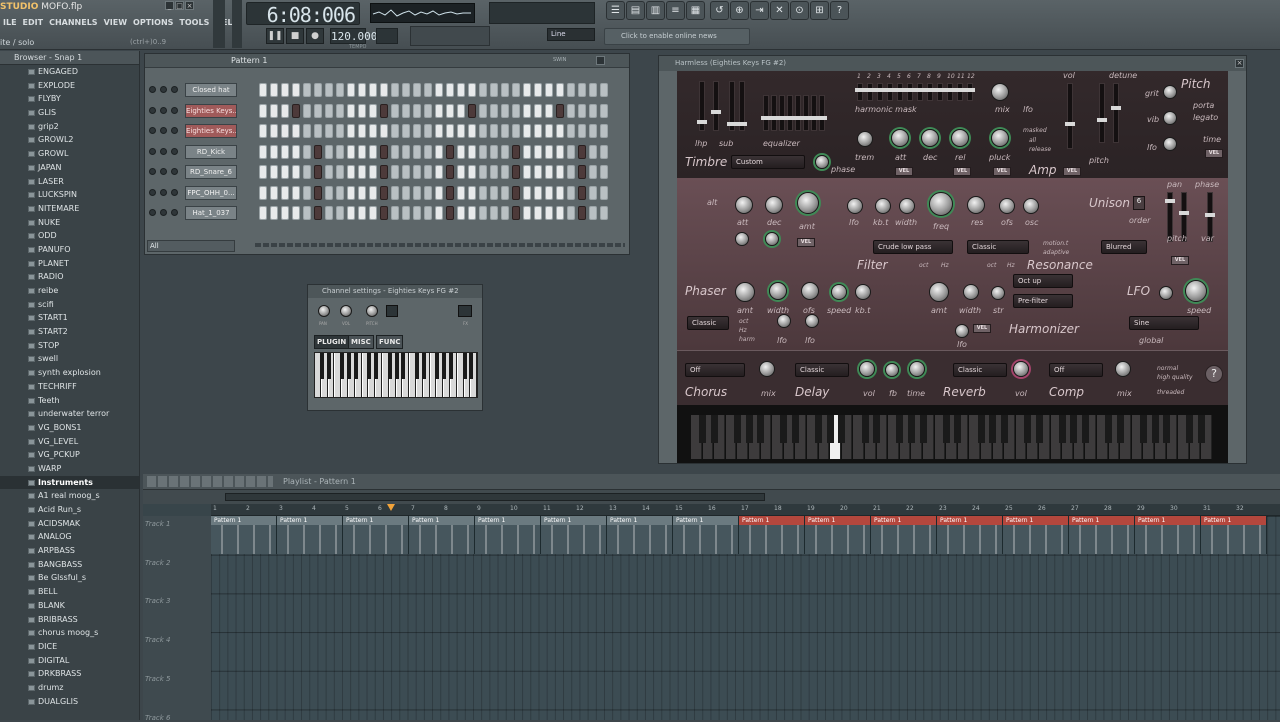 The image size is (1280, 722). What do you see at coordinates (69, 154) in the screenshot?
I see `browser-item: GROWL` at bounding box center [69, 154].